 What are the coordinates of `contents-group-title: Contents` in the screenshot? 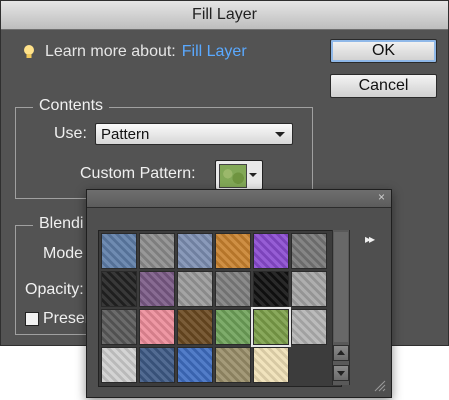 It's located at (71, 106).